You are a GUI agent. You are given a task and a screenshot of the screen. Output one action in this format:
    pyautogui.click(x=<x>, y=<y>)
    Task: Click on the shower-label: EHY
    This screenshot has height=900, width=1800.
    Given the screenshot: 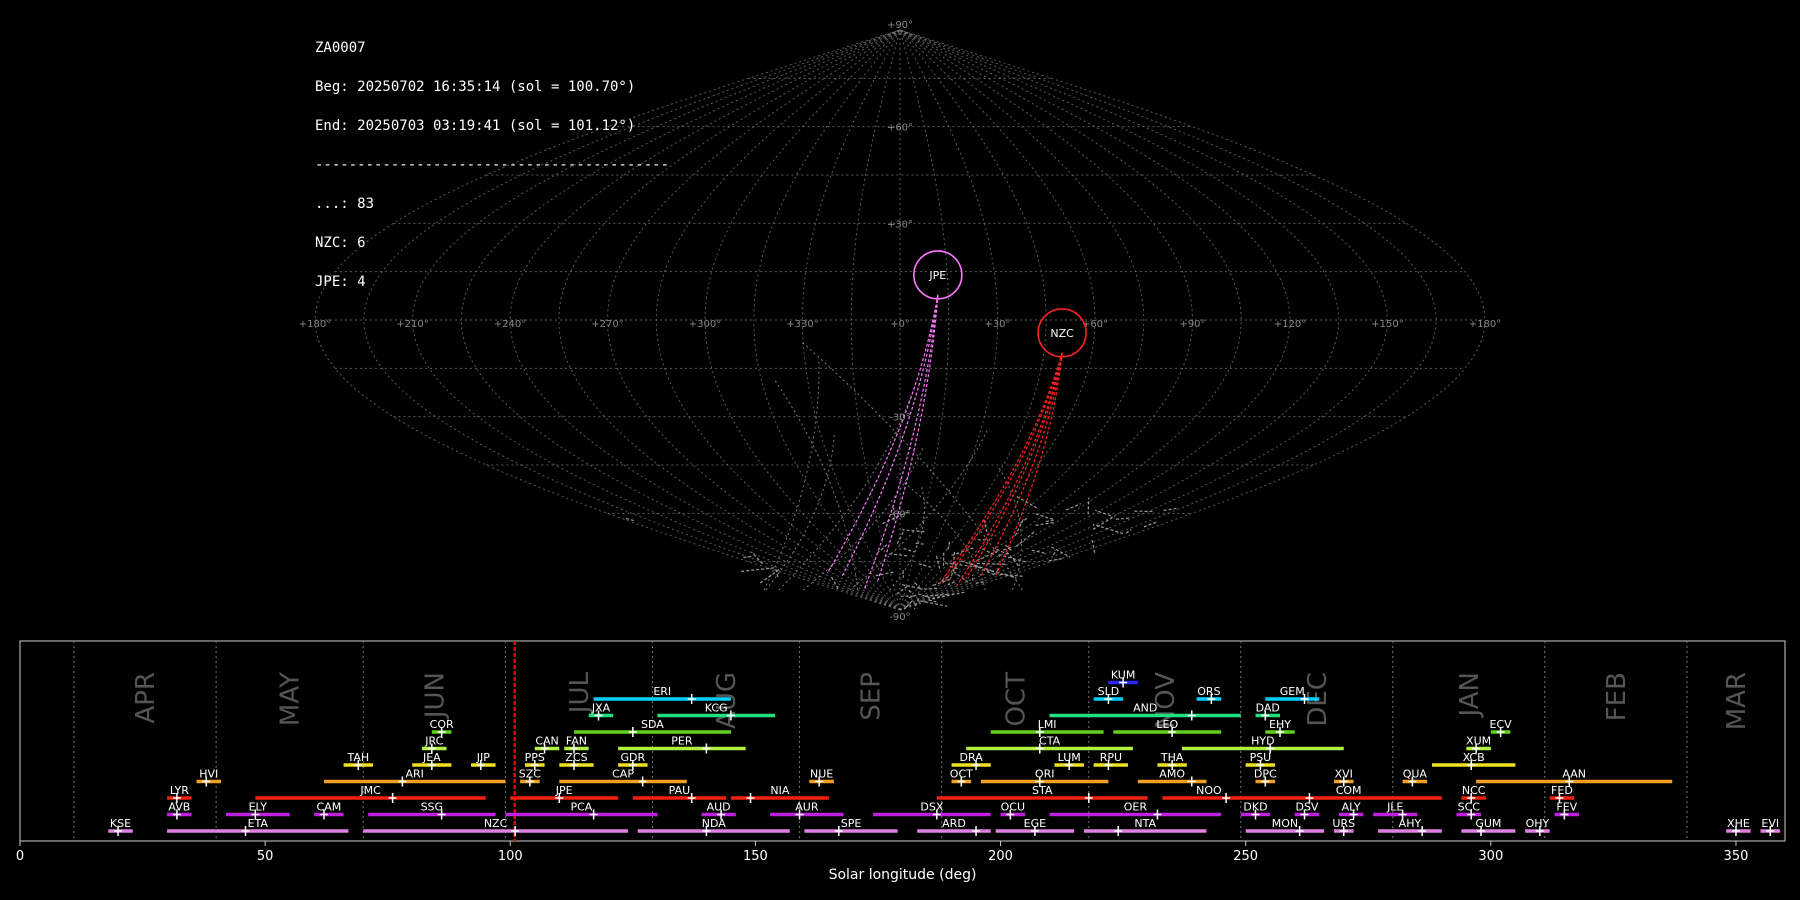 What is the action you would take?
    pyautogui.click(x=1280, y=724)
    